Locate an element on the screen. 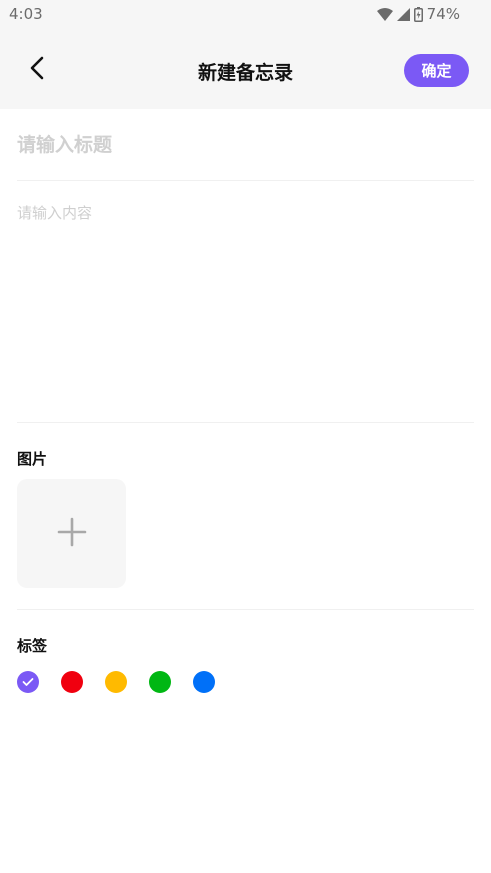 The image size is (491, 873). battery-icon is located at coordinates (418, 14).